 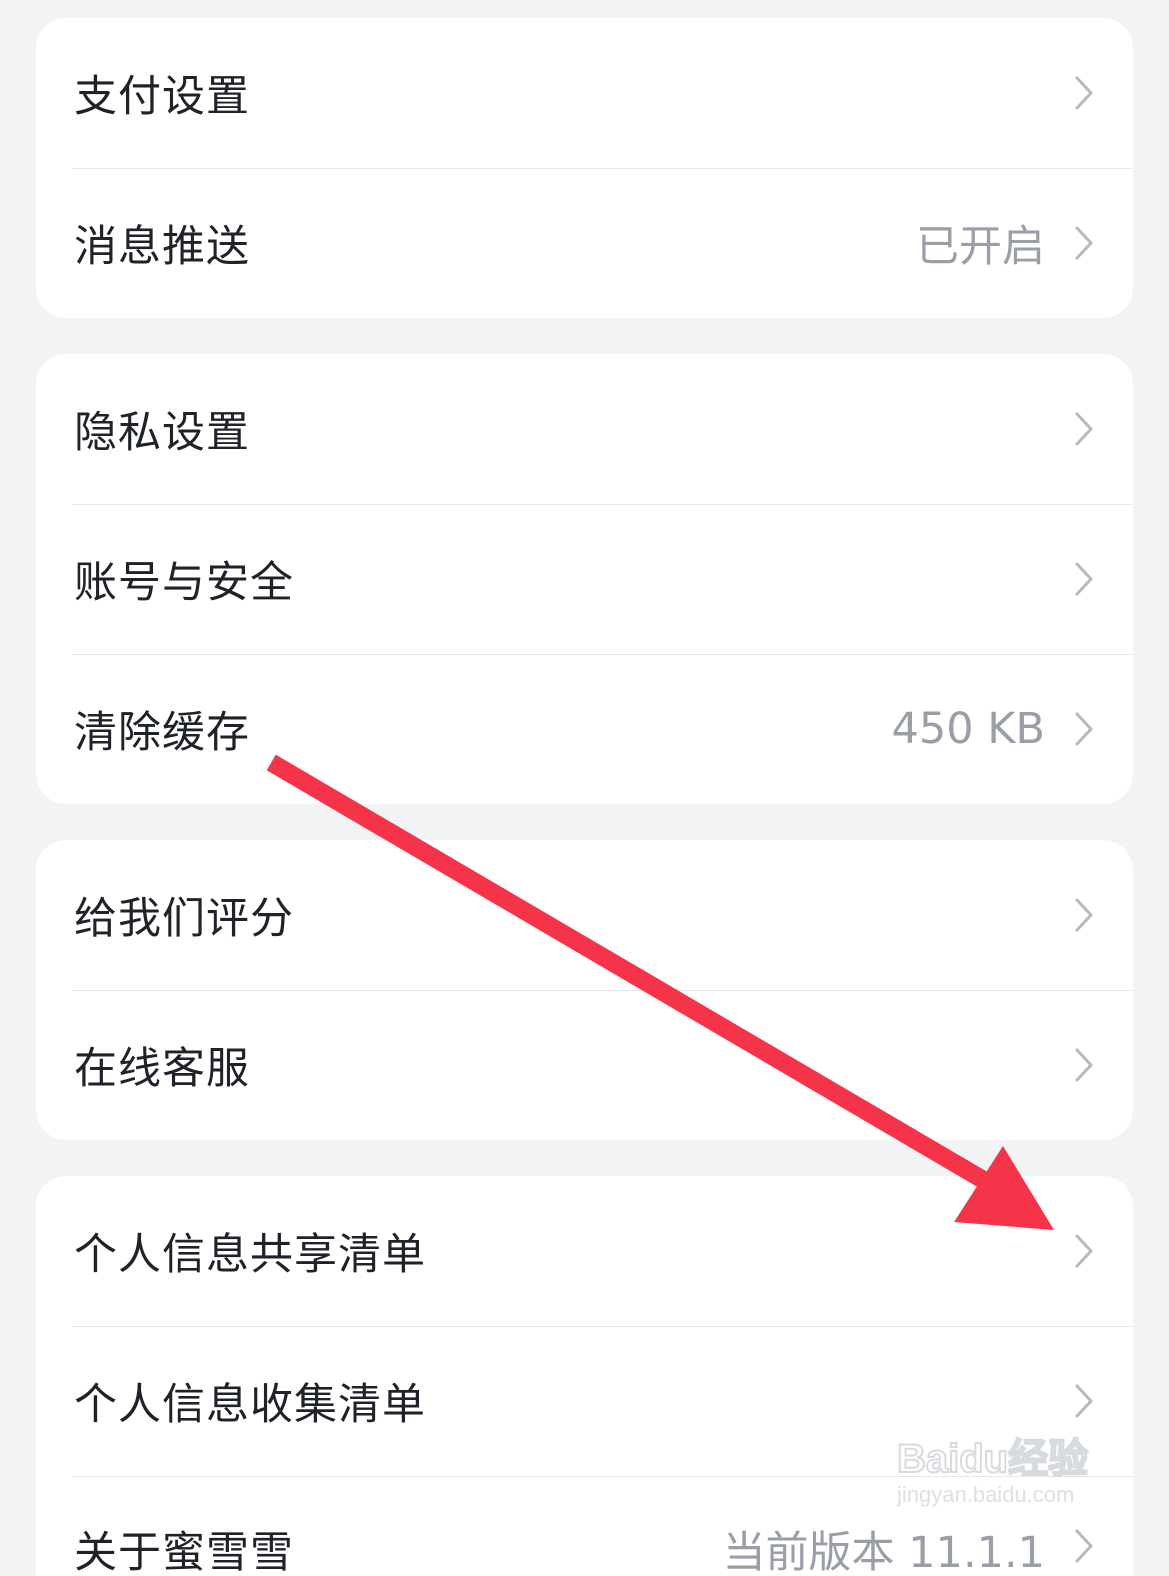 I want to click on baidu-jingyan-watermark: Baidu经验 jingyan.baidu.com, so click(x=1001, y=1470).